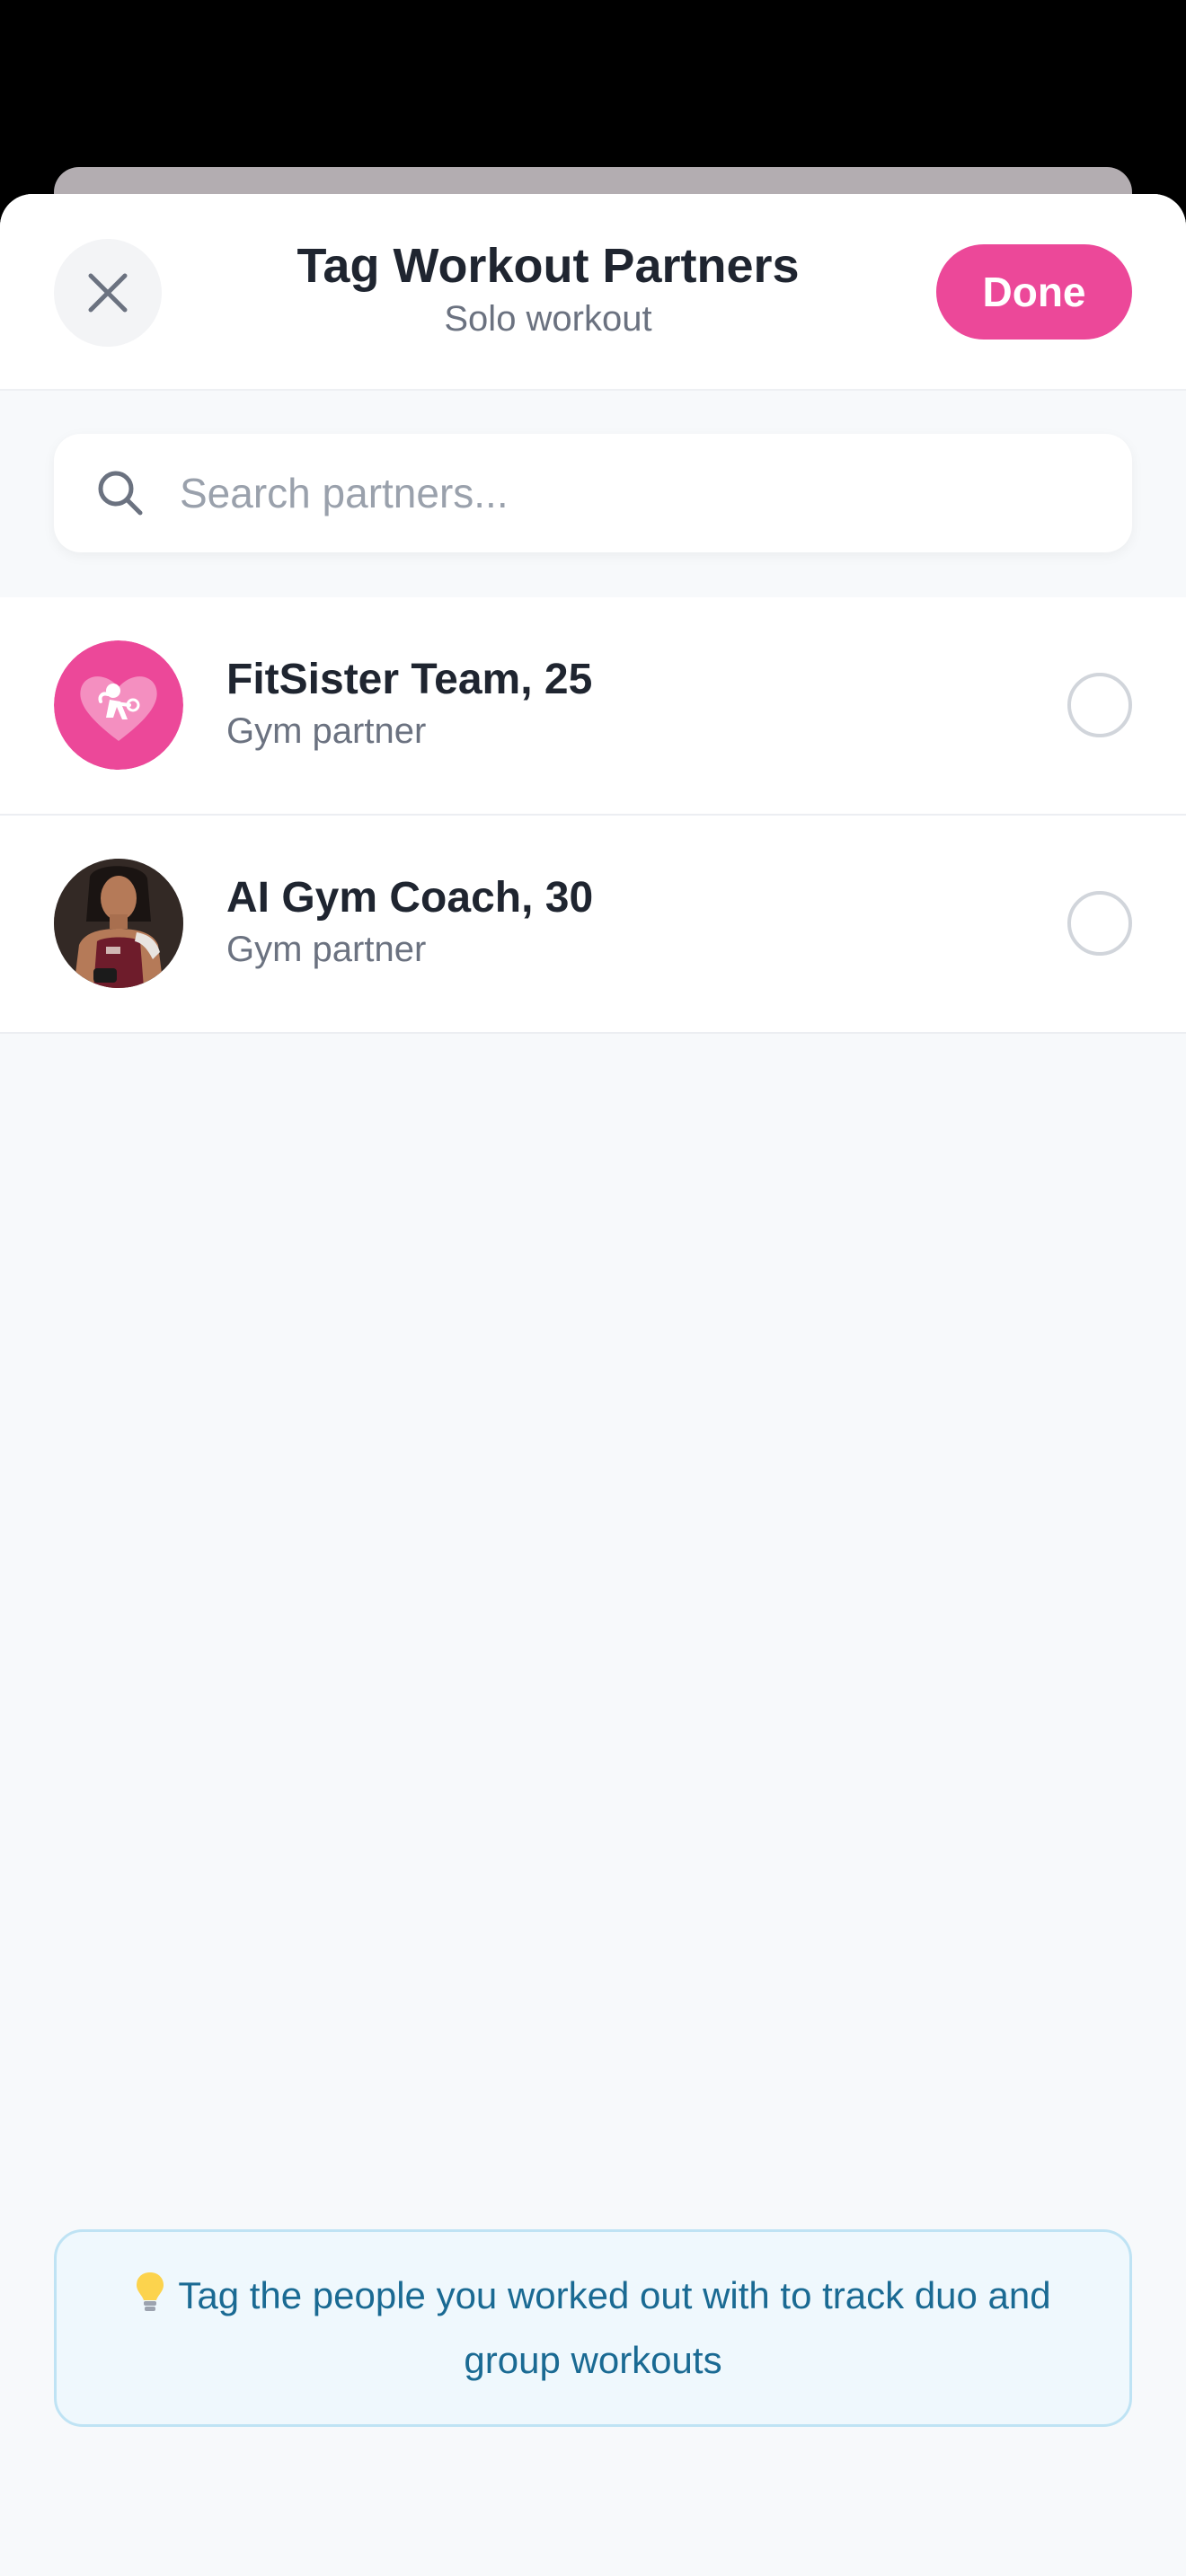 The height and width of the screenshot is (2576, 1186). I want to click on done-button: Done, so click(1034, 292).